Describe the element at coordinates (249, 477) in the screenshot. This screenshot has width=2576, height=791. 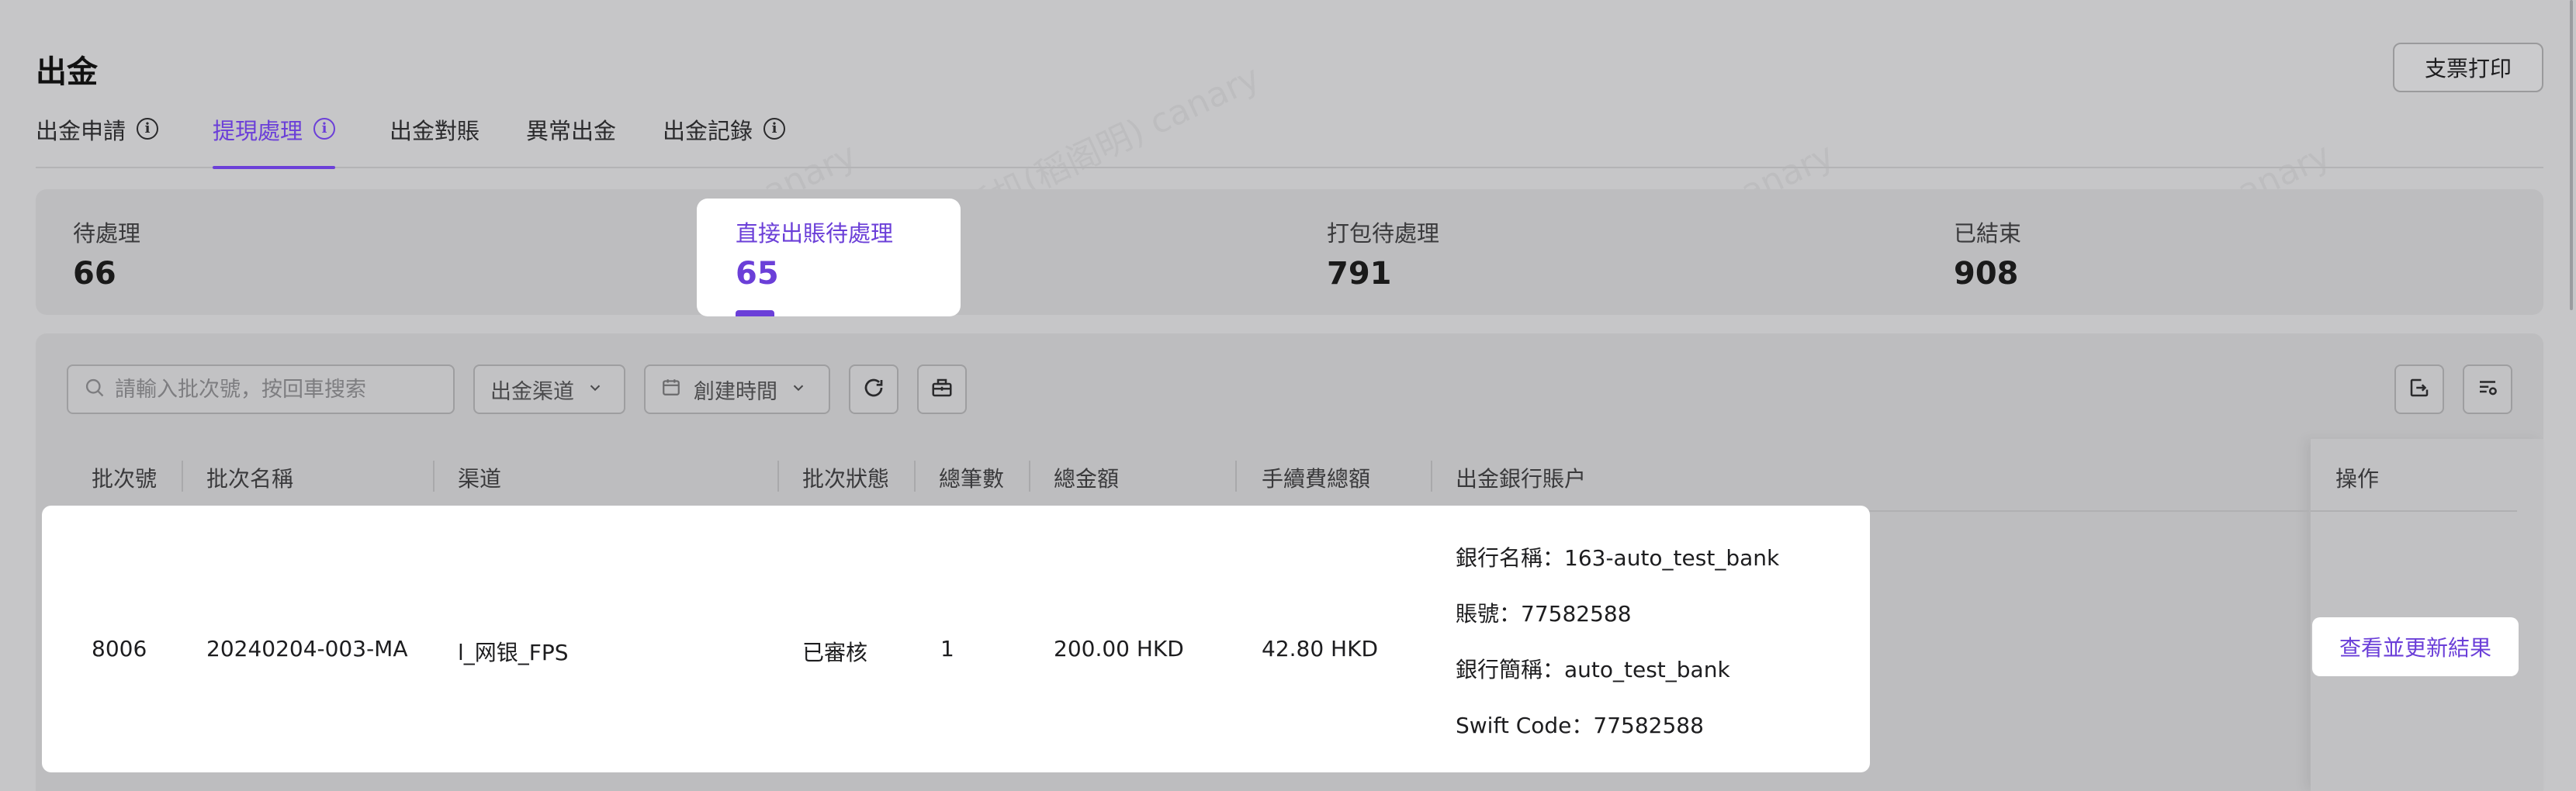
I see `column-header-batch-name: 批次名稱` at that location.